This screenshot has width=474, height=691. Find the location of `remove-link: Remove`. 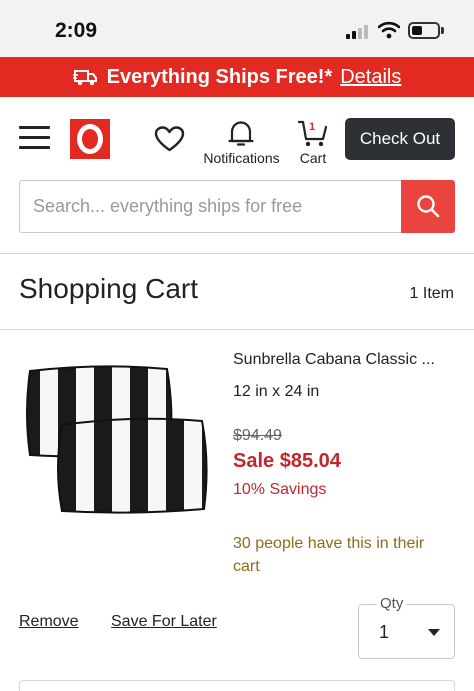

remove-link: Remove is located at coordinates (49, 622).